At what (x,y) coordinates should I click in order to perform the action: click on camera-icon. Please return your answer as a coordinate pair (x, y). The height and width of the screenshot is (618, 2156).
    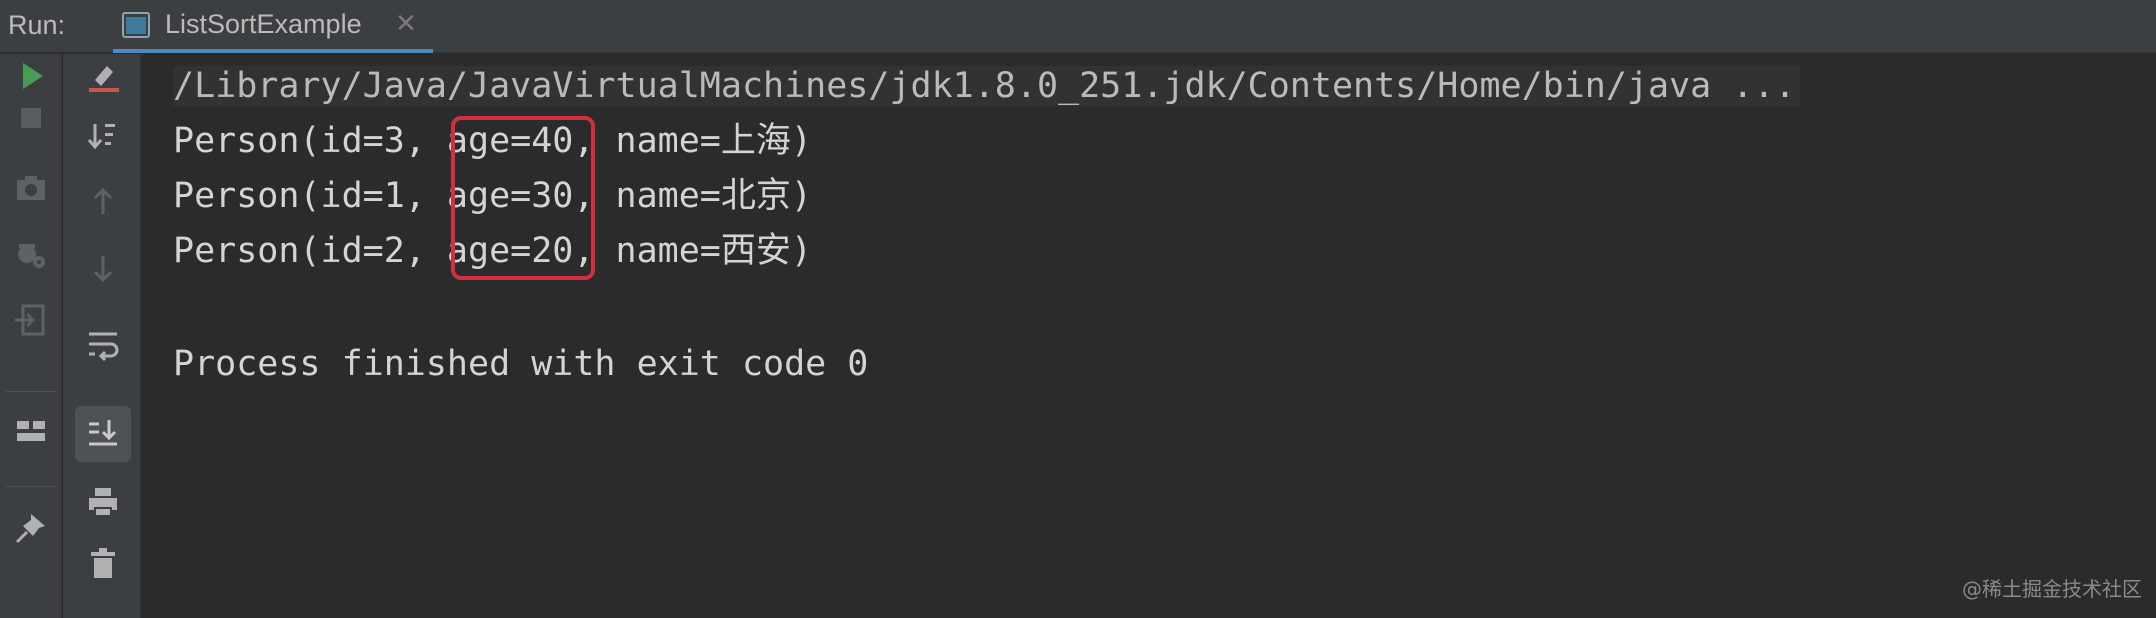
    Looking at the image, I should click on (31, 188).